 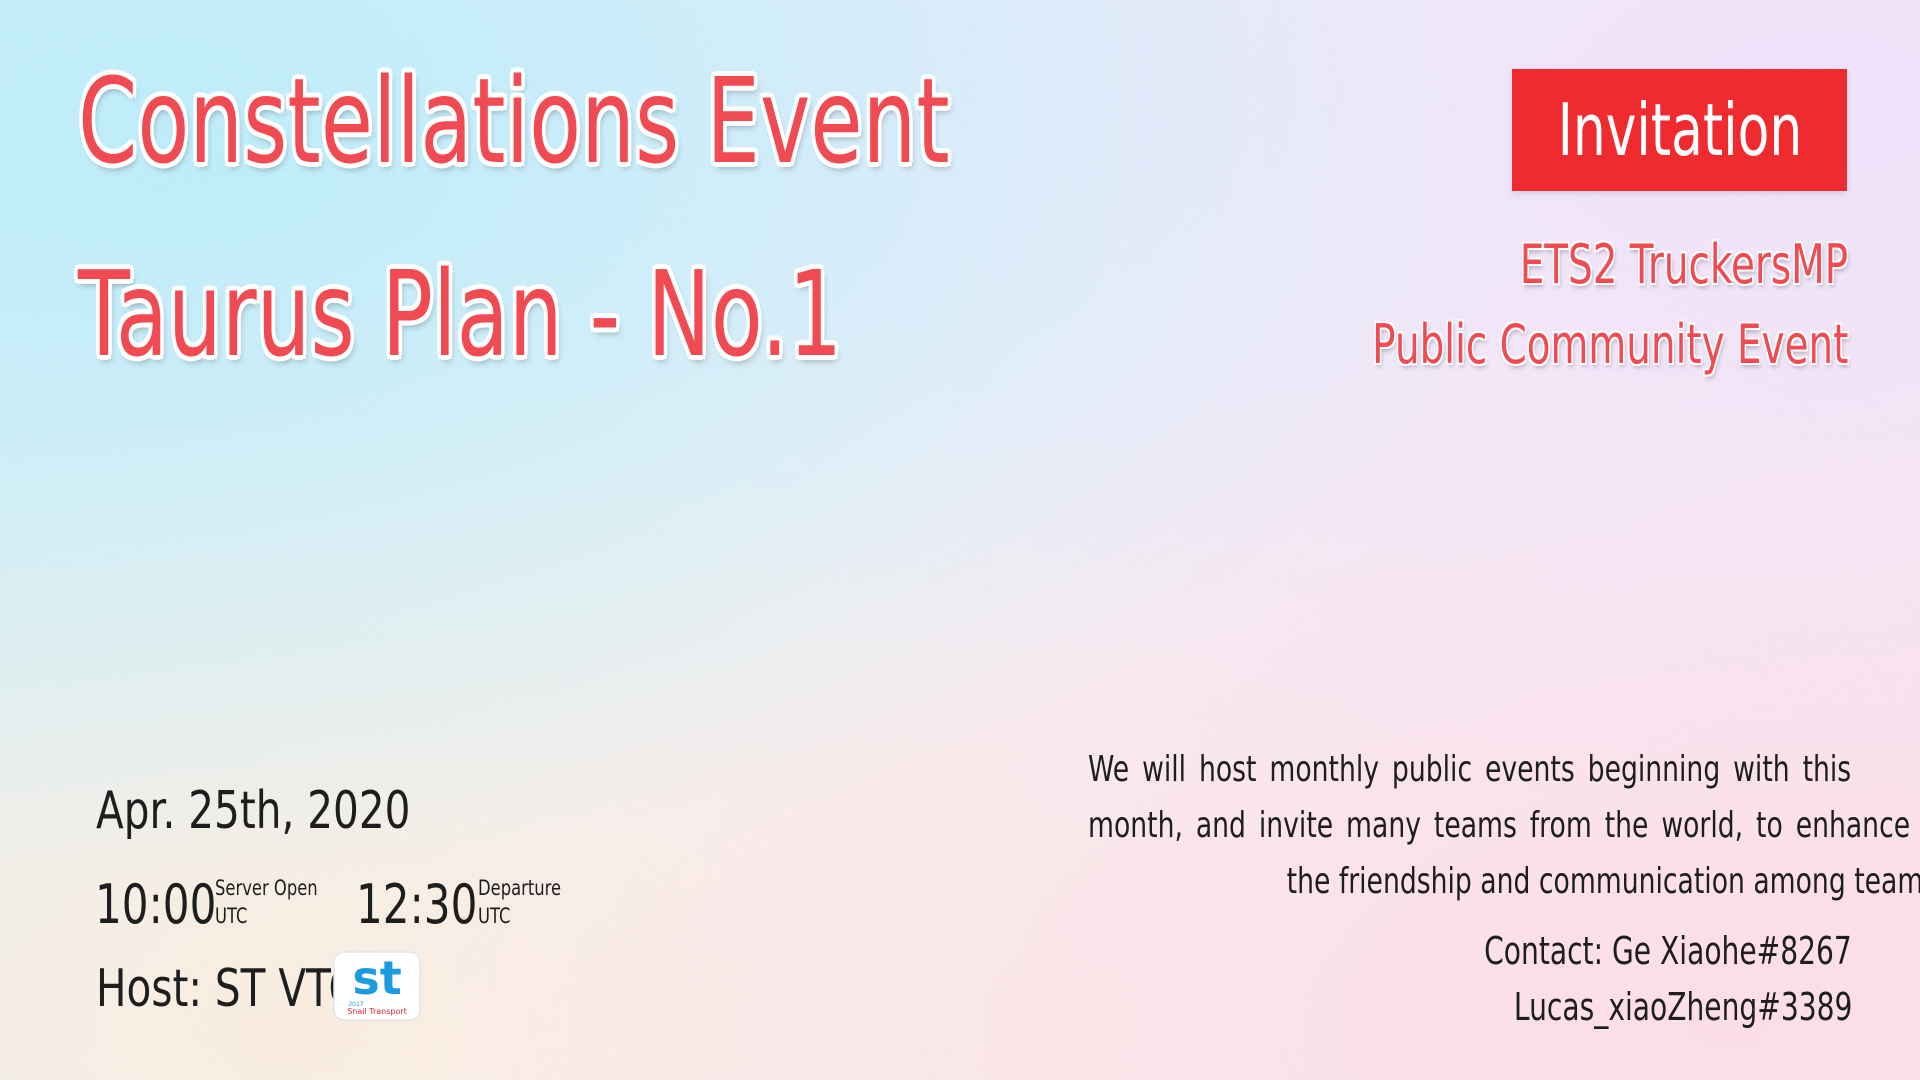 What do you see at coordinates (266, 888) in the screenshot?
I see `server-open-label: Server Open` at bounding box center [266, 888].